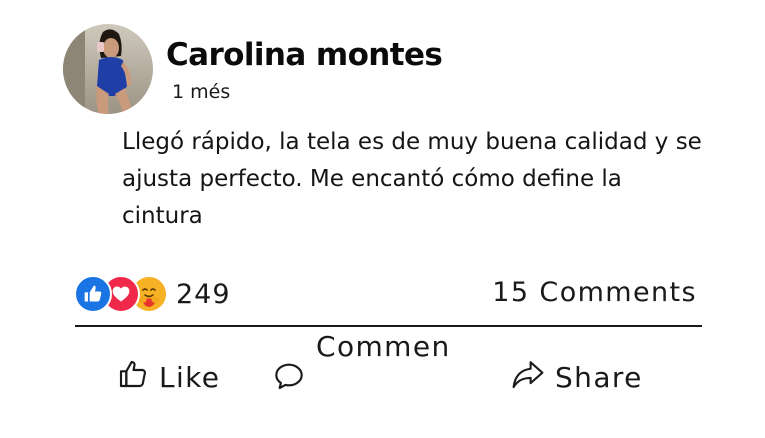 Image resolution: width=765 pixels, height=438 pixels. I want to click on like-button: Like, so click(168, 377).